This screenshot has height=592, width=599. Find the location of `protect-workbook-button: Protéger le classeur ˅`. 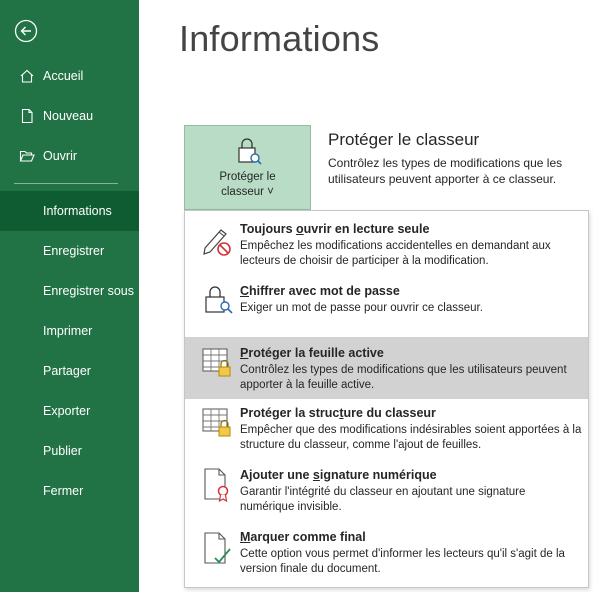

protect-workbook-button: Protéger le classeur ˅ is located at coordinates (247, 167).